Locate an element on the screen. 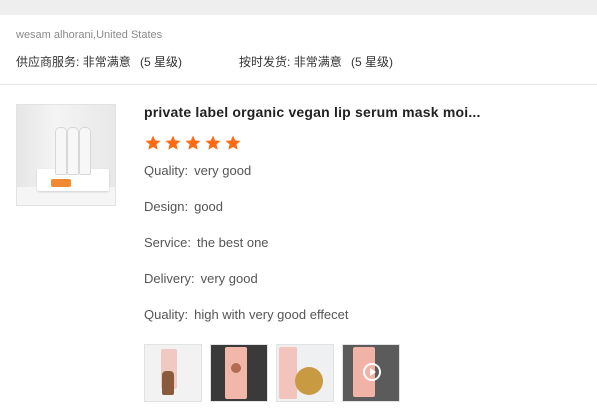 The width and height of the screenshot is (597, 413). play-icon is located at coordinates (372, 372).